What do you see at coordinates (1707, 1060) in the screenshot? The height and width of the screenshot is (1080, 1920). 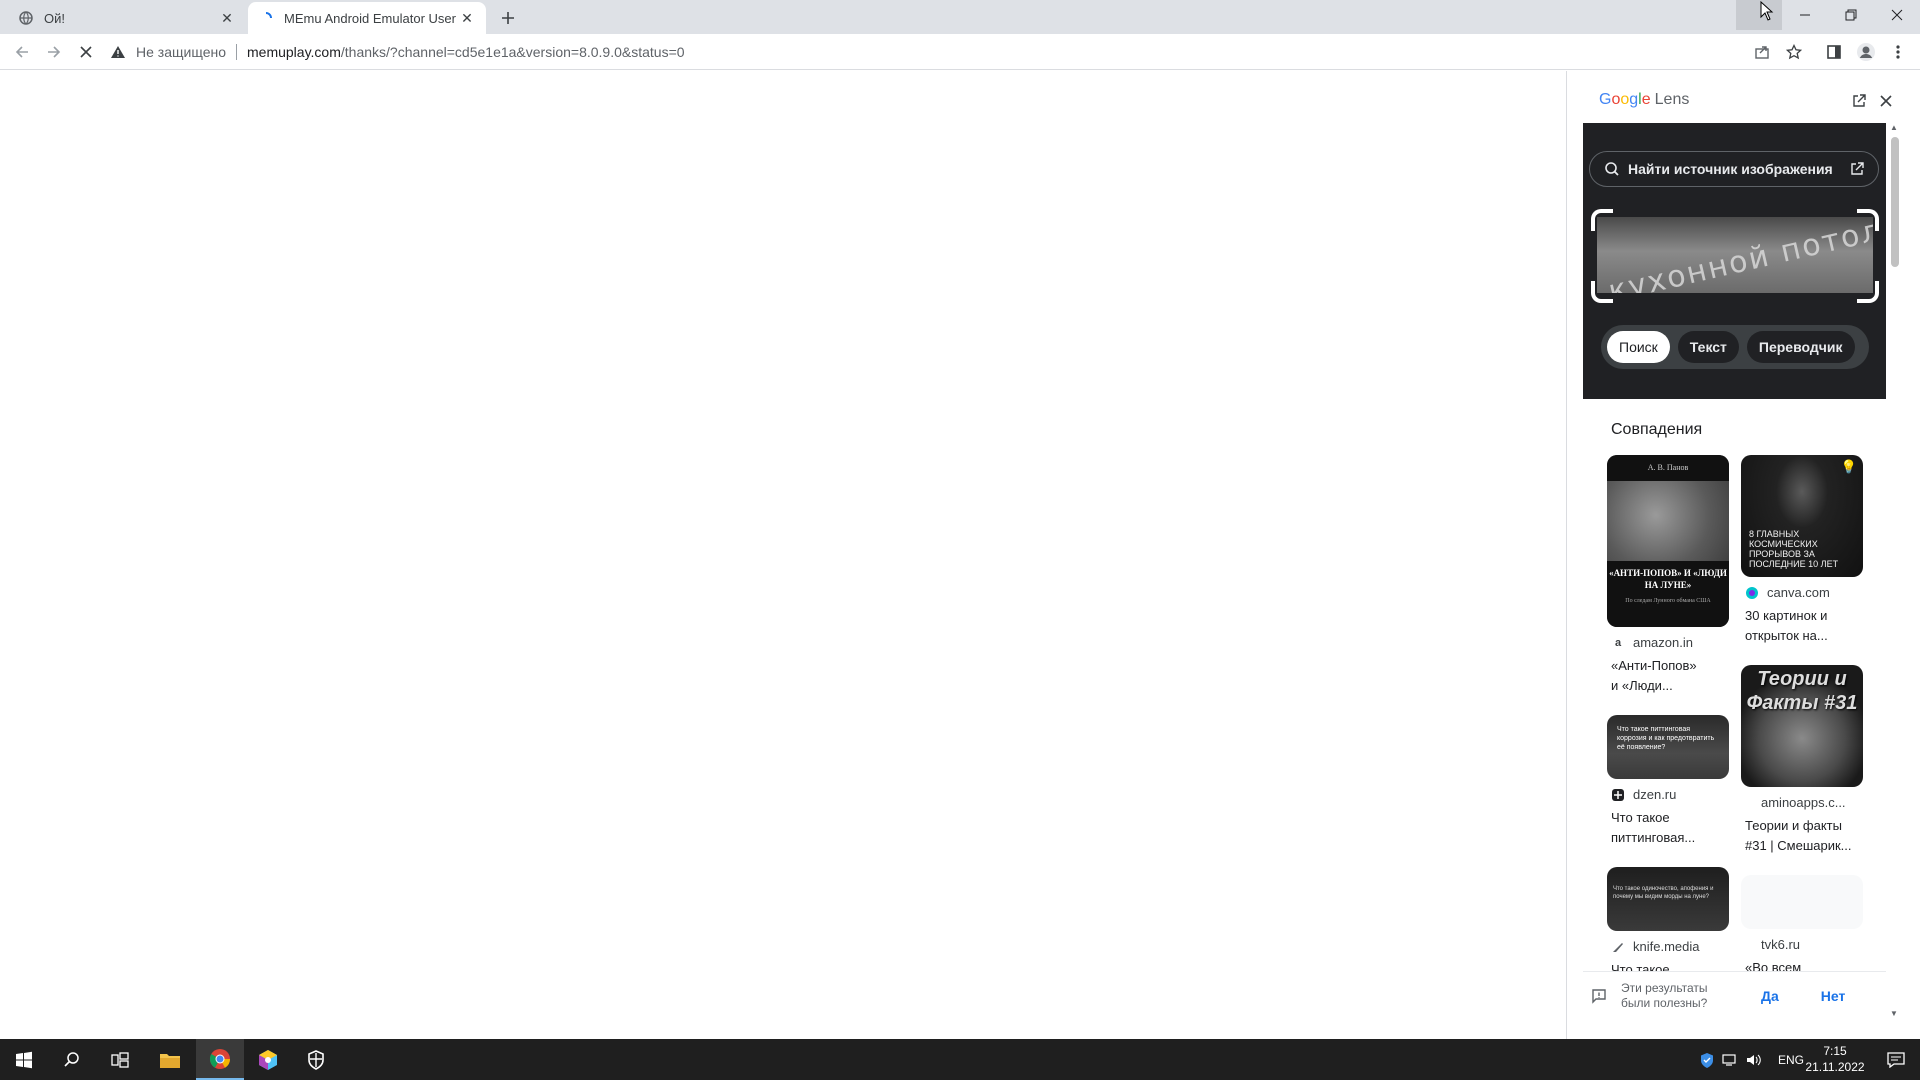 I see `windows-security-tray-icon` at bounding box center [1707, 1060].